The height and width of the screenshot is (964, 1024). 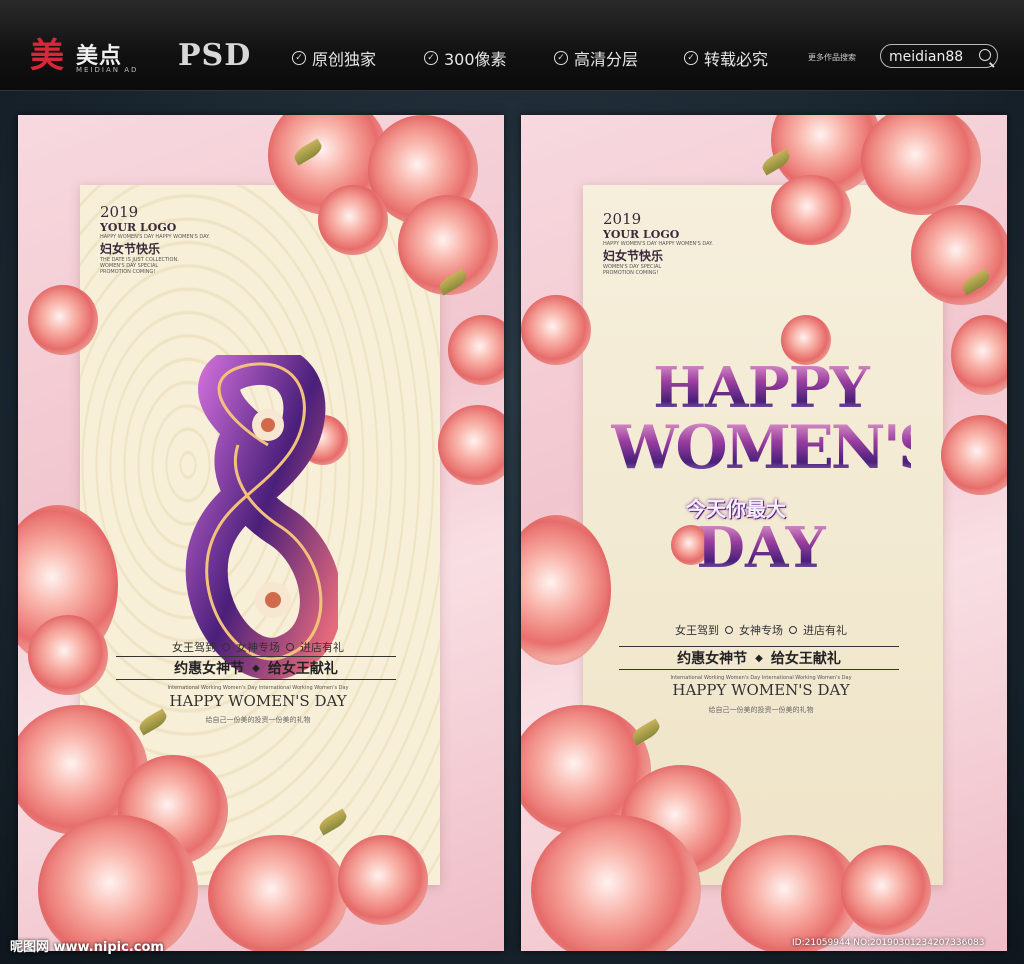 What do you see at coordinates (926, 57) in the screenshot?
I see `search-value: meidian88` at bounding box center [926, 57].